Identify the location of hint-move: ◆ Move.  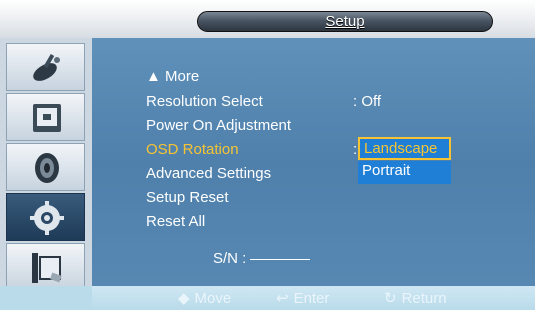
(204, 298).